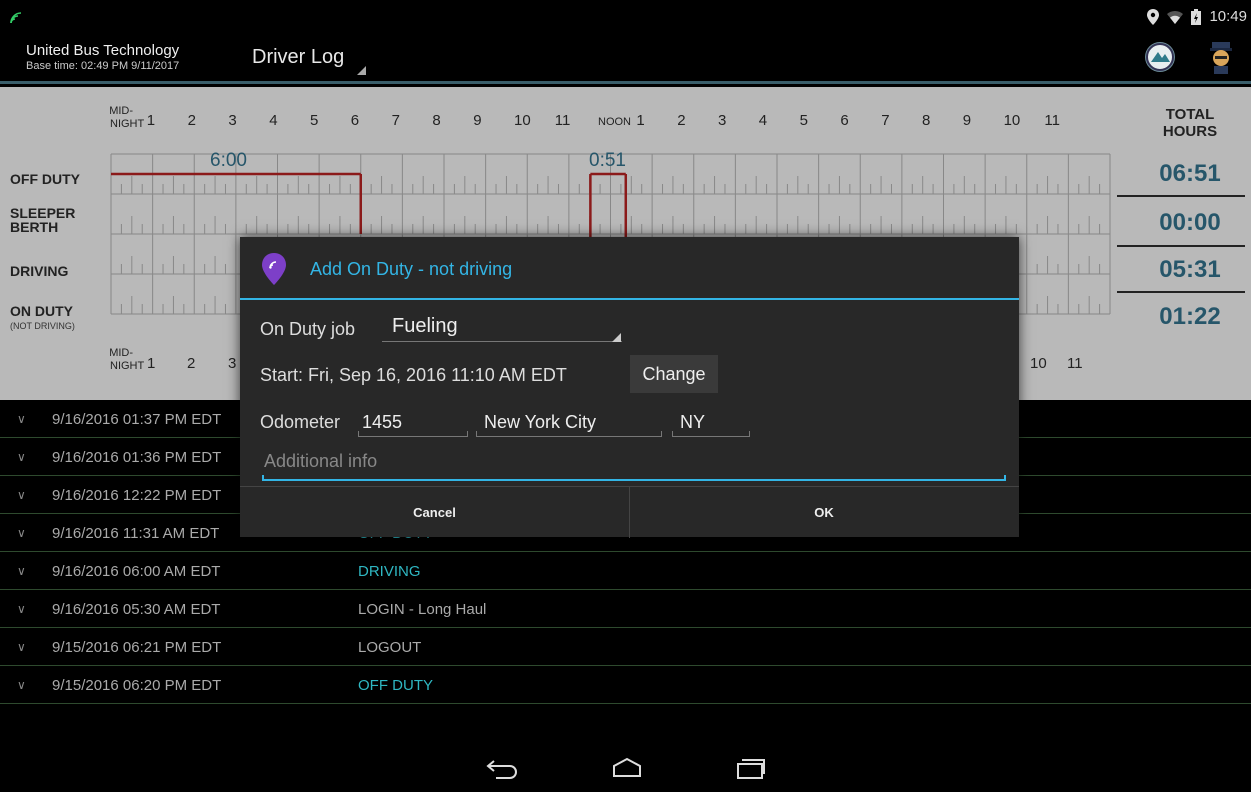  I want to click on navigation-bar, so click(625, 767).